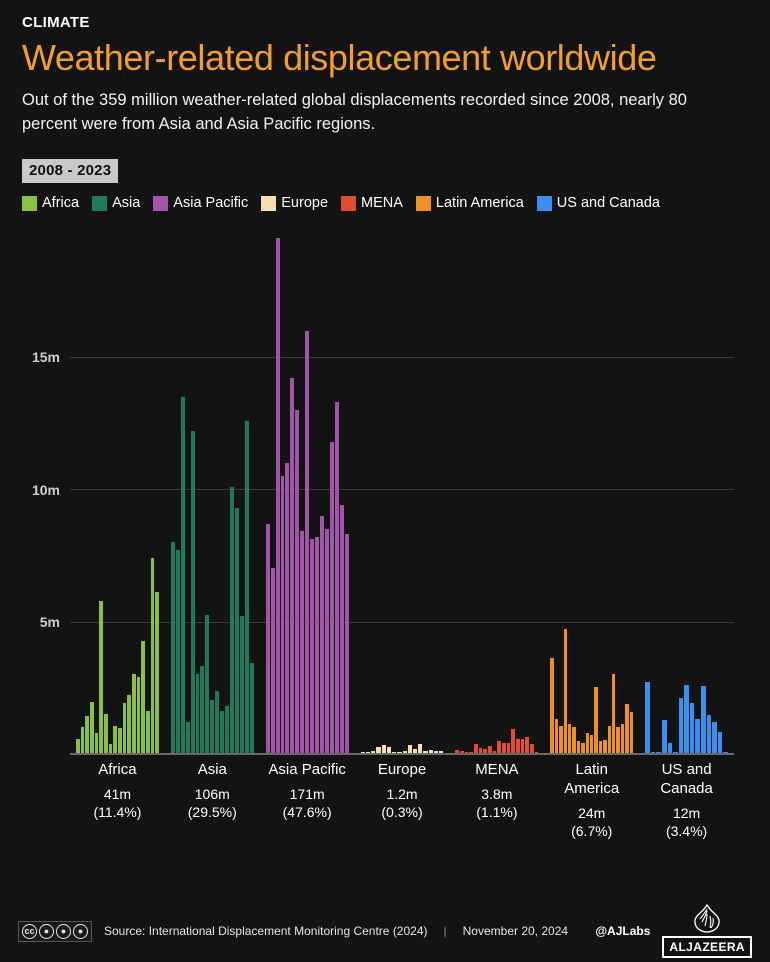 This screenshot has height=962, width=770. Describe the element at coordinates (70, 171) in the screenshot. I see `date-range-badge: 2008 - 2023` at that location.